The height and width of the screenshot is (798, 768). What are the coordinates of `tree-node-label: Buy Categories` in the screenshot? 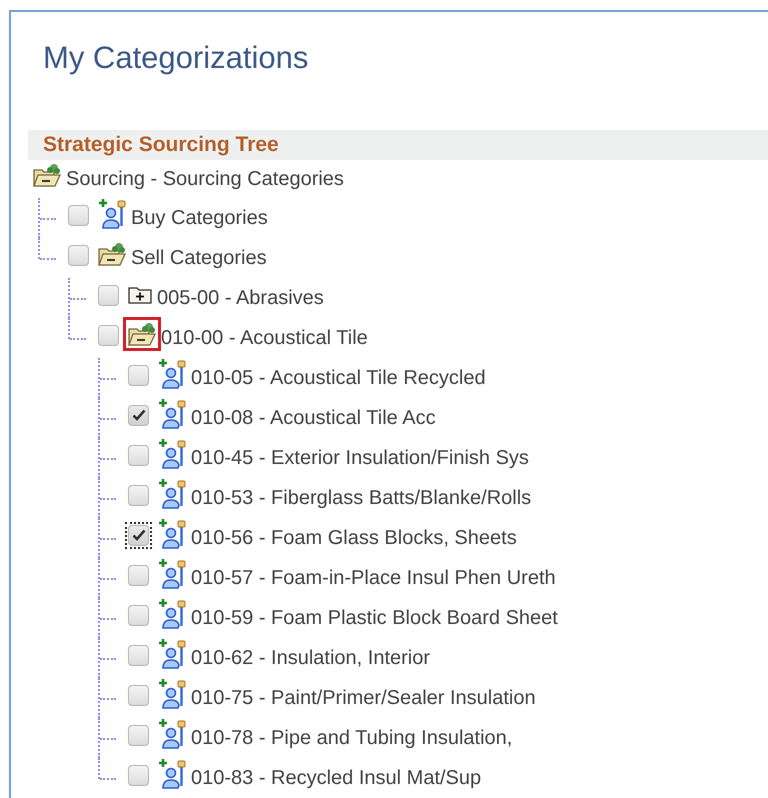 It's located at (199, 218).